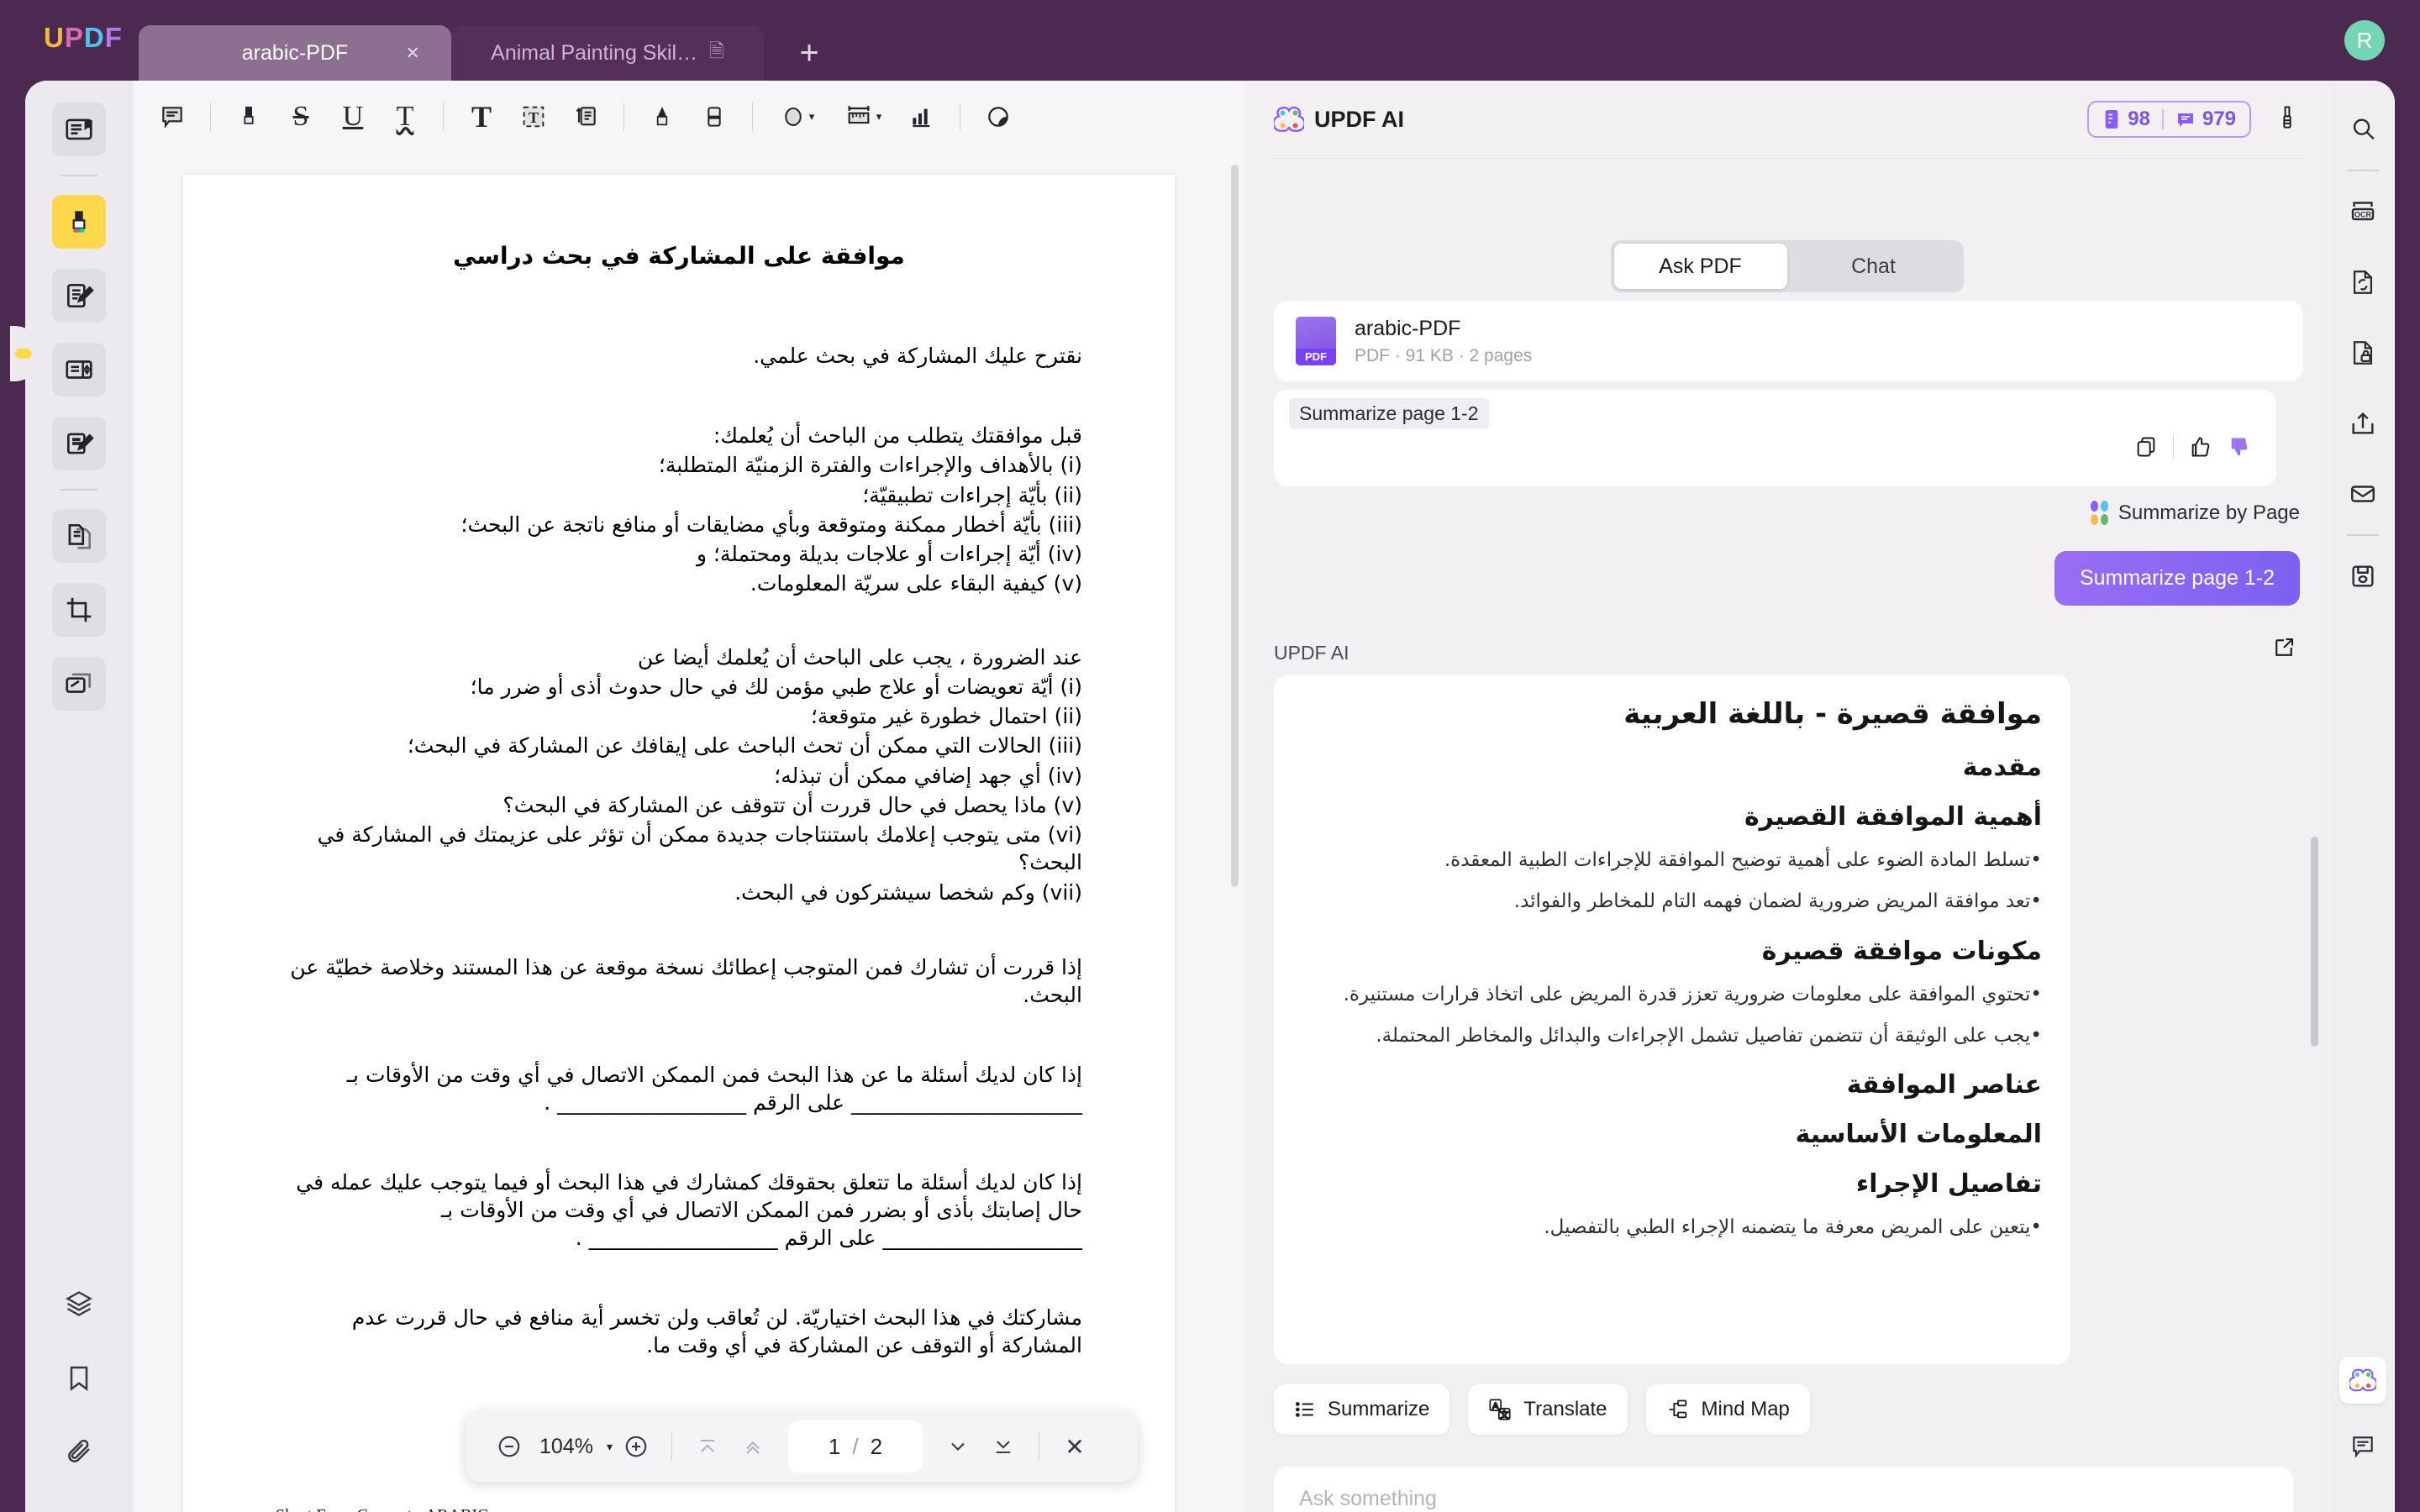 The height and width of the screenshot is (1512, 2420). Describe the element at coordinates (2364, 40) in the screenshot. I see `avatar: R` at that location.